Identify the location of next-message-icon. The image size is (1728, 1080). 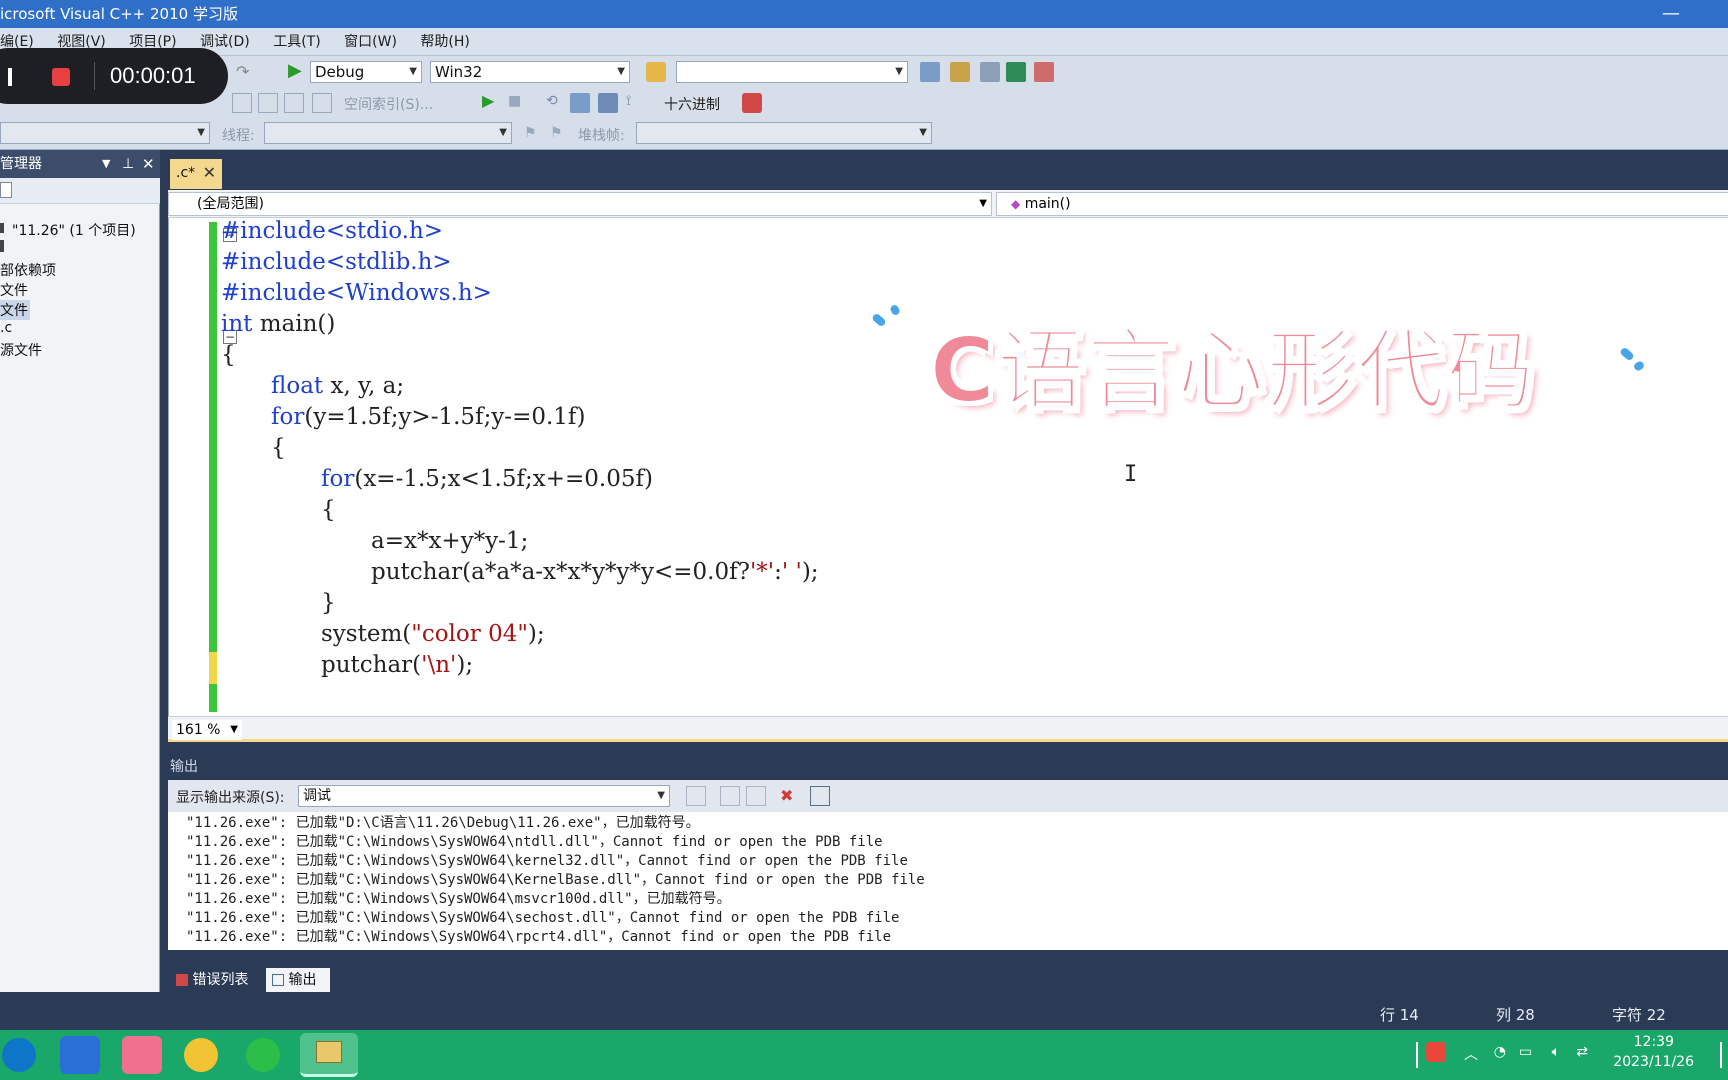
(756, 796).